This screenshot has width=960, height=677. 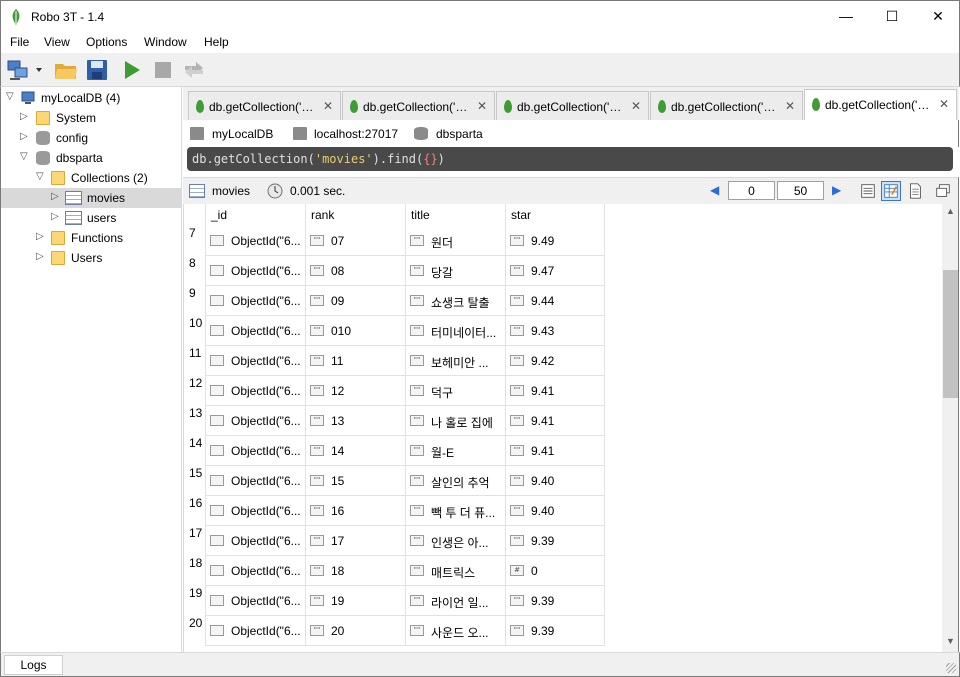 I want to click on table-cell-rank: "" 18, so click(x=355, y=571).